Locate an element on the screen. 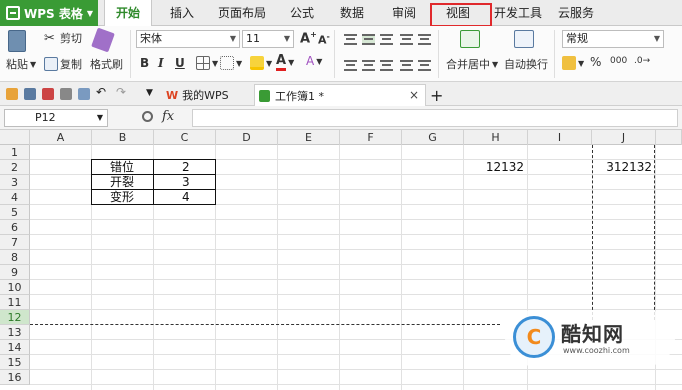 The image size is (682, 390). cut-button: ✂ 剪切 is located at coordinates (63, 38).